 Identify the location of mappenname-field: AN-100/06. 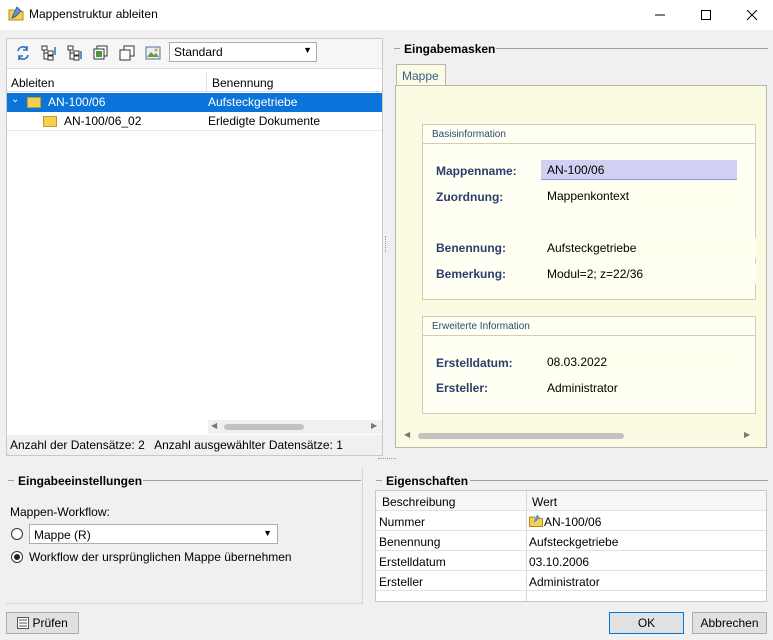
(639, 170).